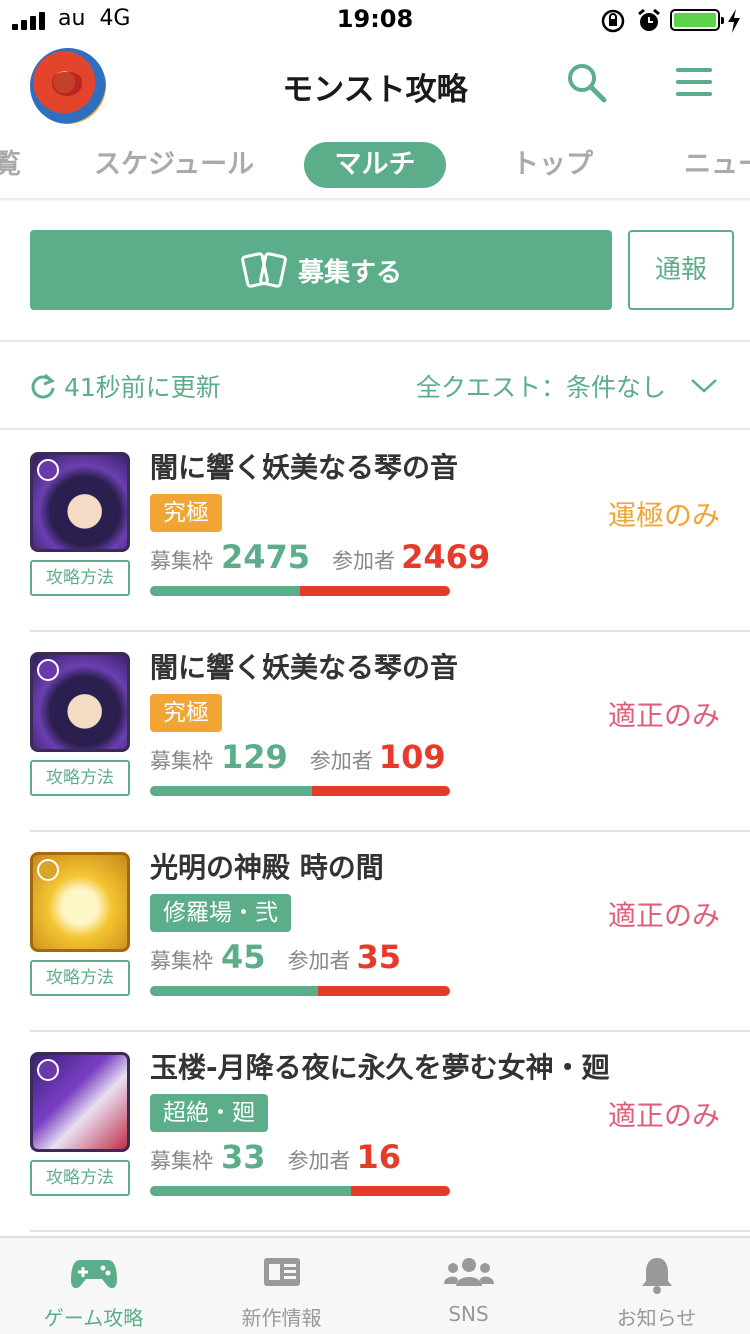 Image resolution: width=750 pixels, height=1334 pixels. Describe the element at coordinates (663, 515) in the screenshot. I see `condition-label: 運極のみ` at that location.